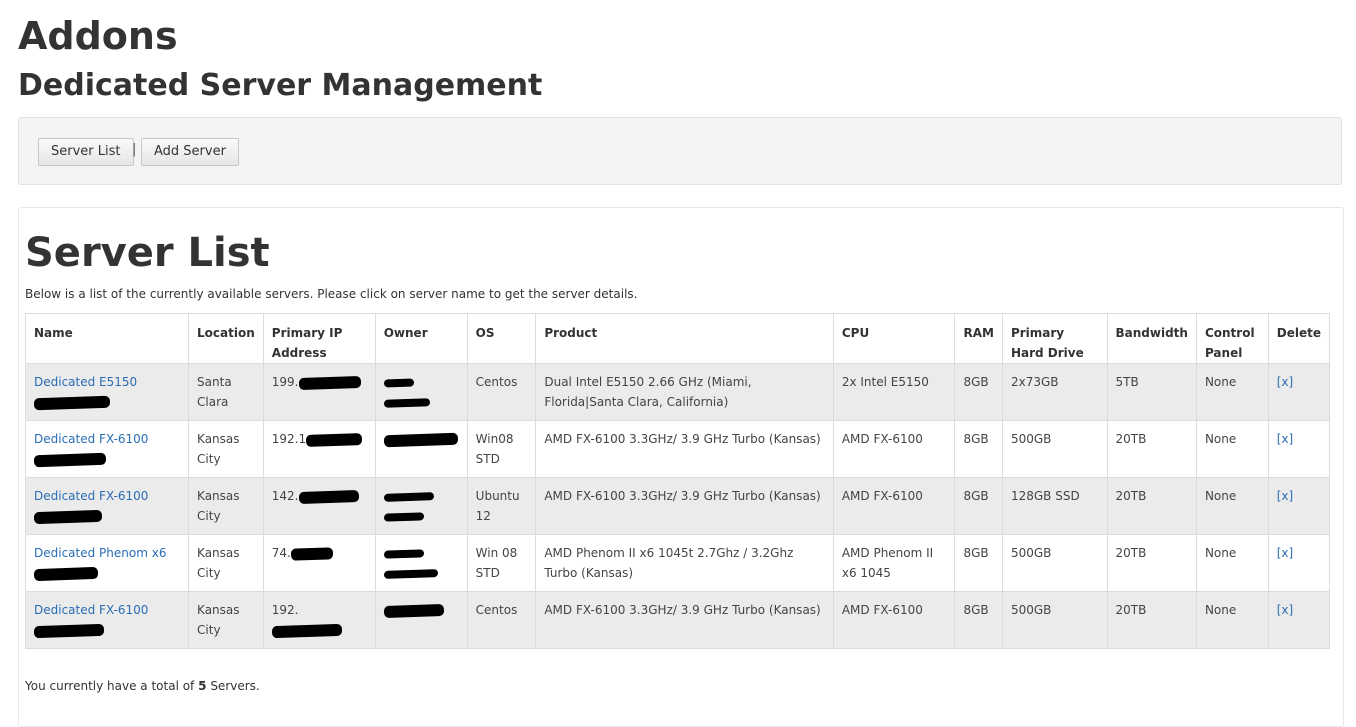 The height and width of the screenshot is (727, 1356). Describe the element at coordinates (894, 392) in the screenshot. I see `cell-cpu: 2x Intel E5150` at that location.